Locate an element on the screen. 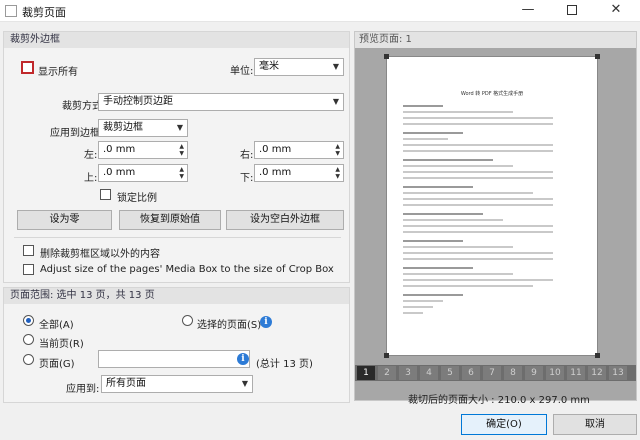  all-pages-label: 全部(A) is located at coordinates (56, 325).